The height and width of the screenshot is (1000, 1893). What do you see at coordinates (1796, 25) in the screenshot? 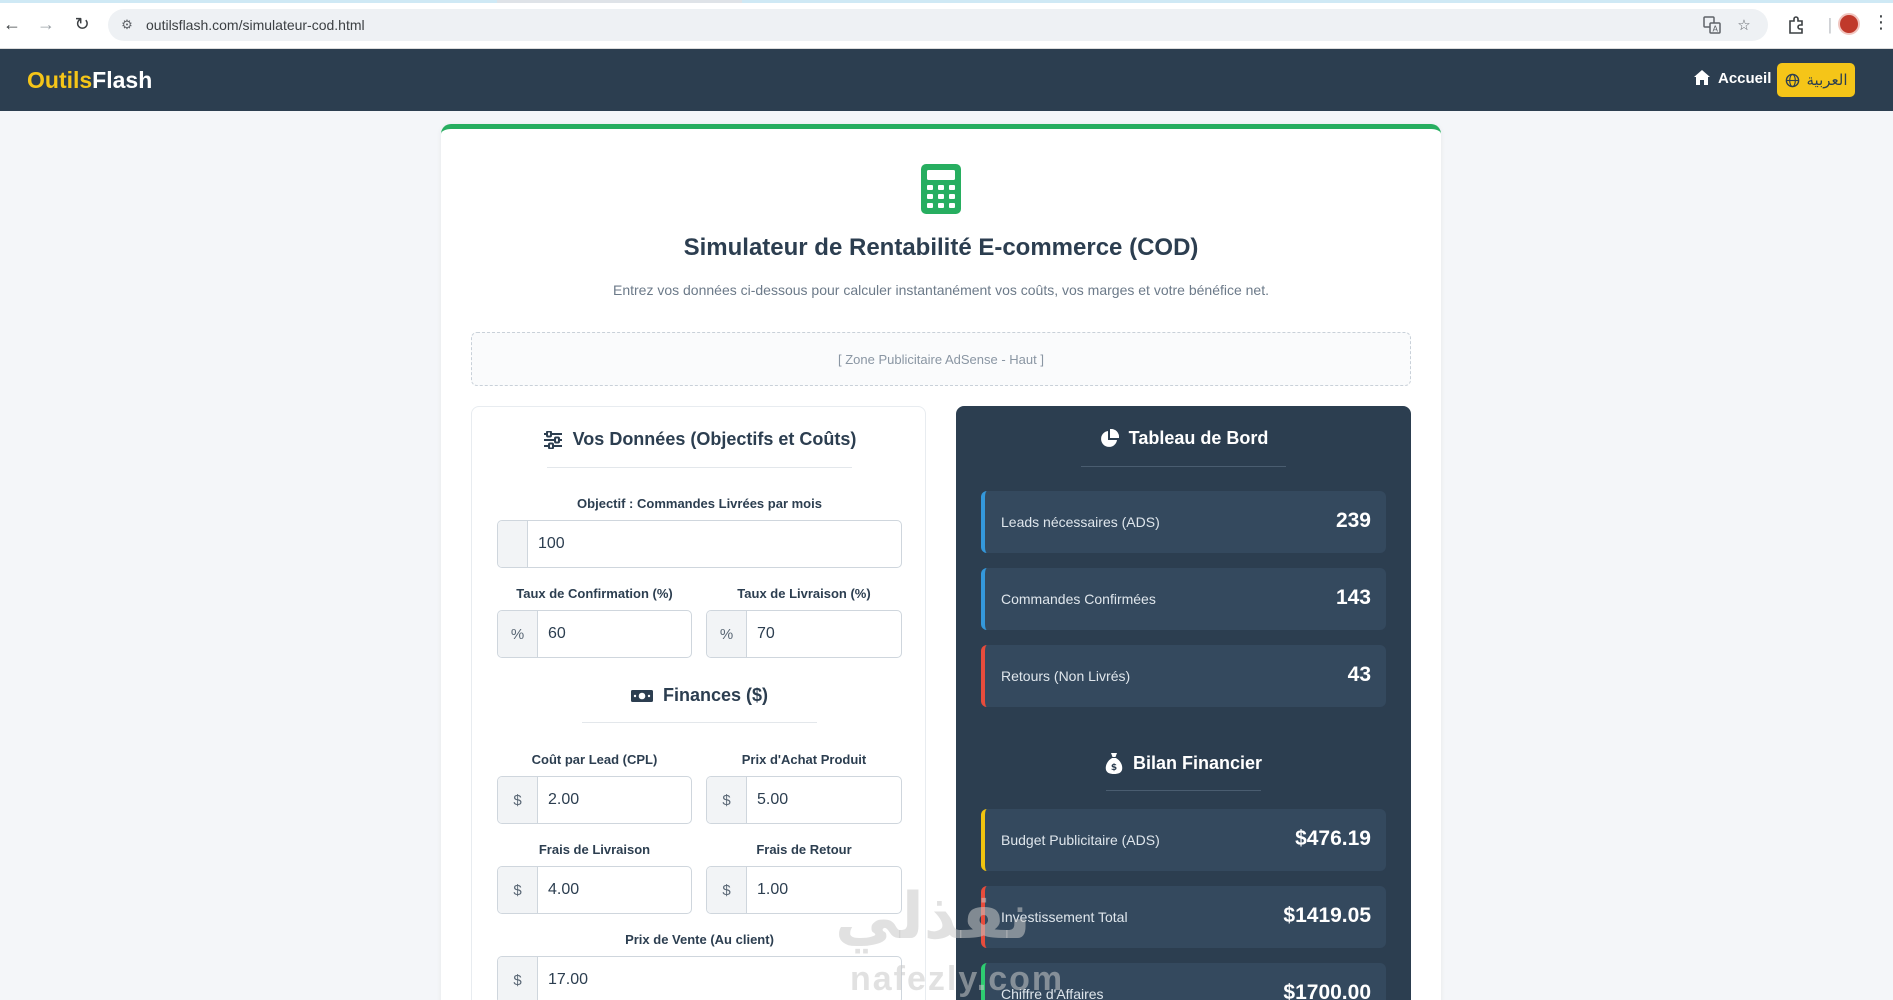
I see `extensions-icon` at bounding box center [1796, 25].